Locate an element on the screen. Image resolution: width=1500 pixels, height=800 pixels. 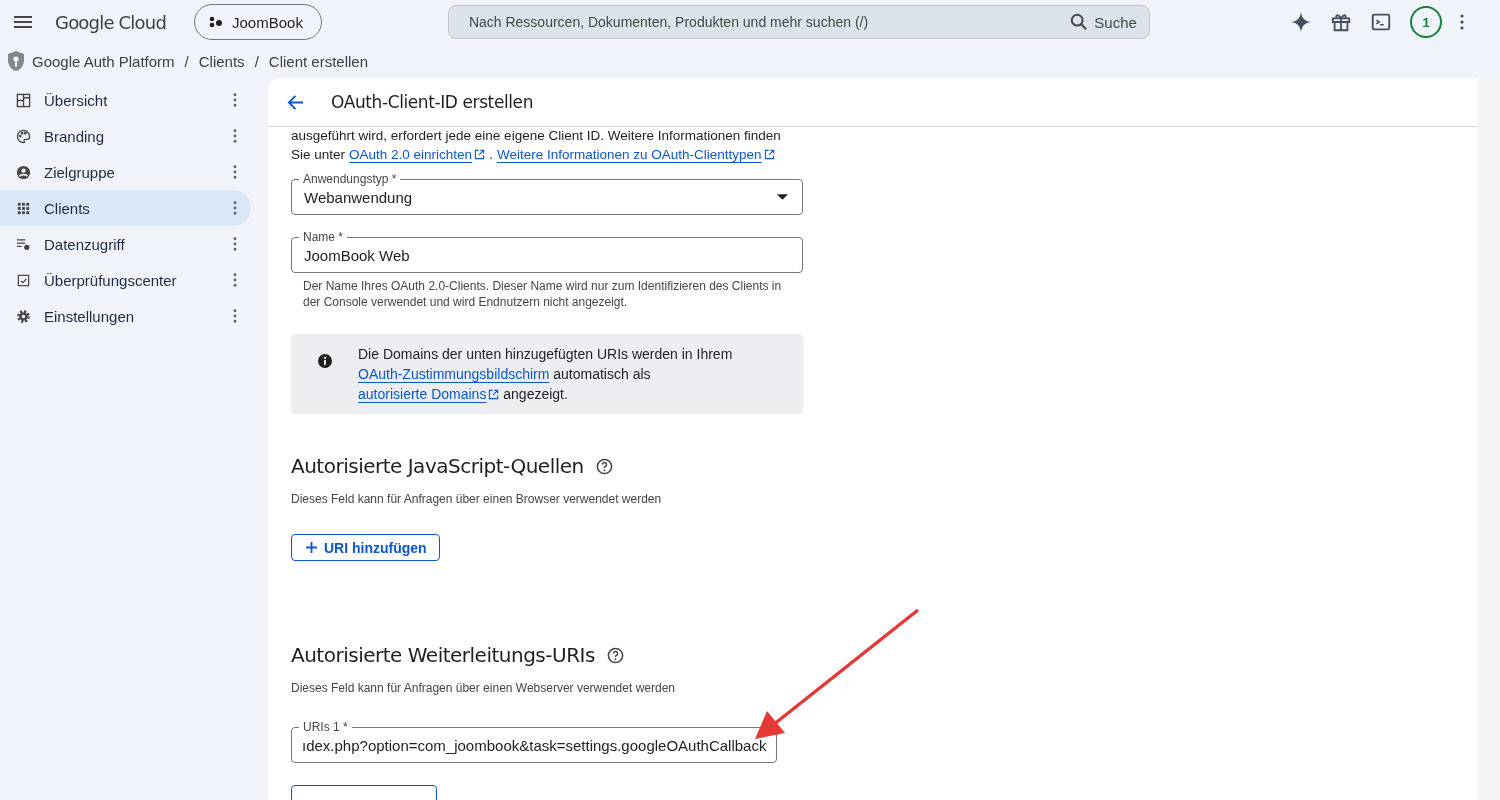
person-icon is located at coordinates (23, 172).